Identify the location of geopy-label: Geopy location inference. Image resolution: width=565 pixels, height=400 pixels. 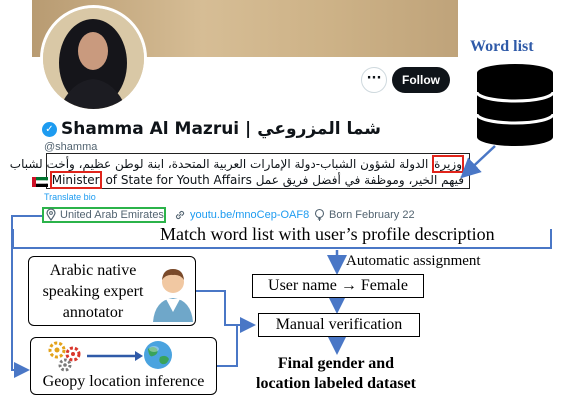
(123, 381).